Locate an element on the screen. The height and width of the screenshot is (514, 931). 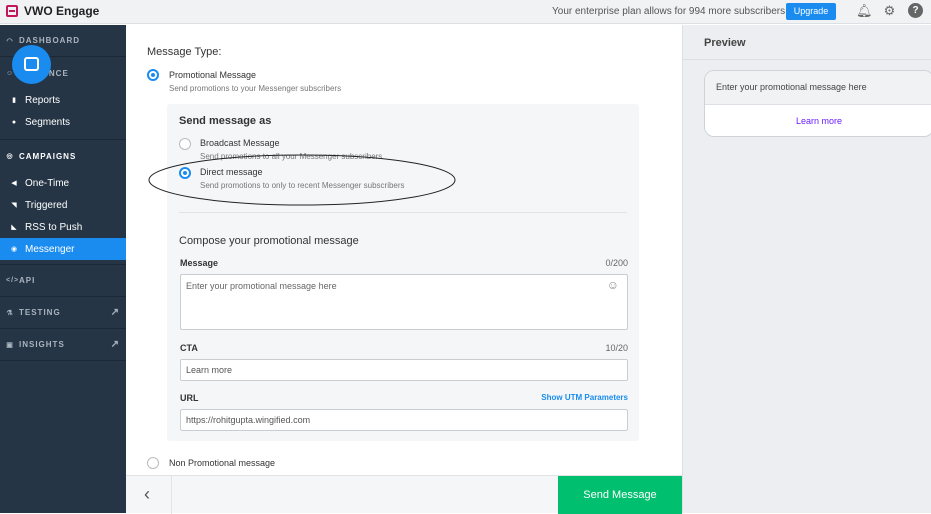
send-message-button: Send Message is located at coordinates (620, 495).